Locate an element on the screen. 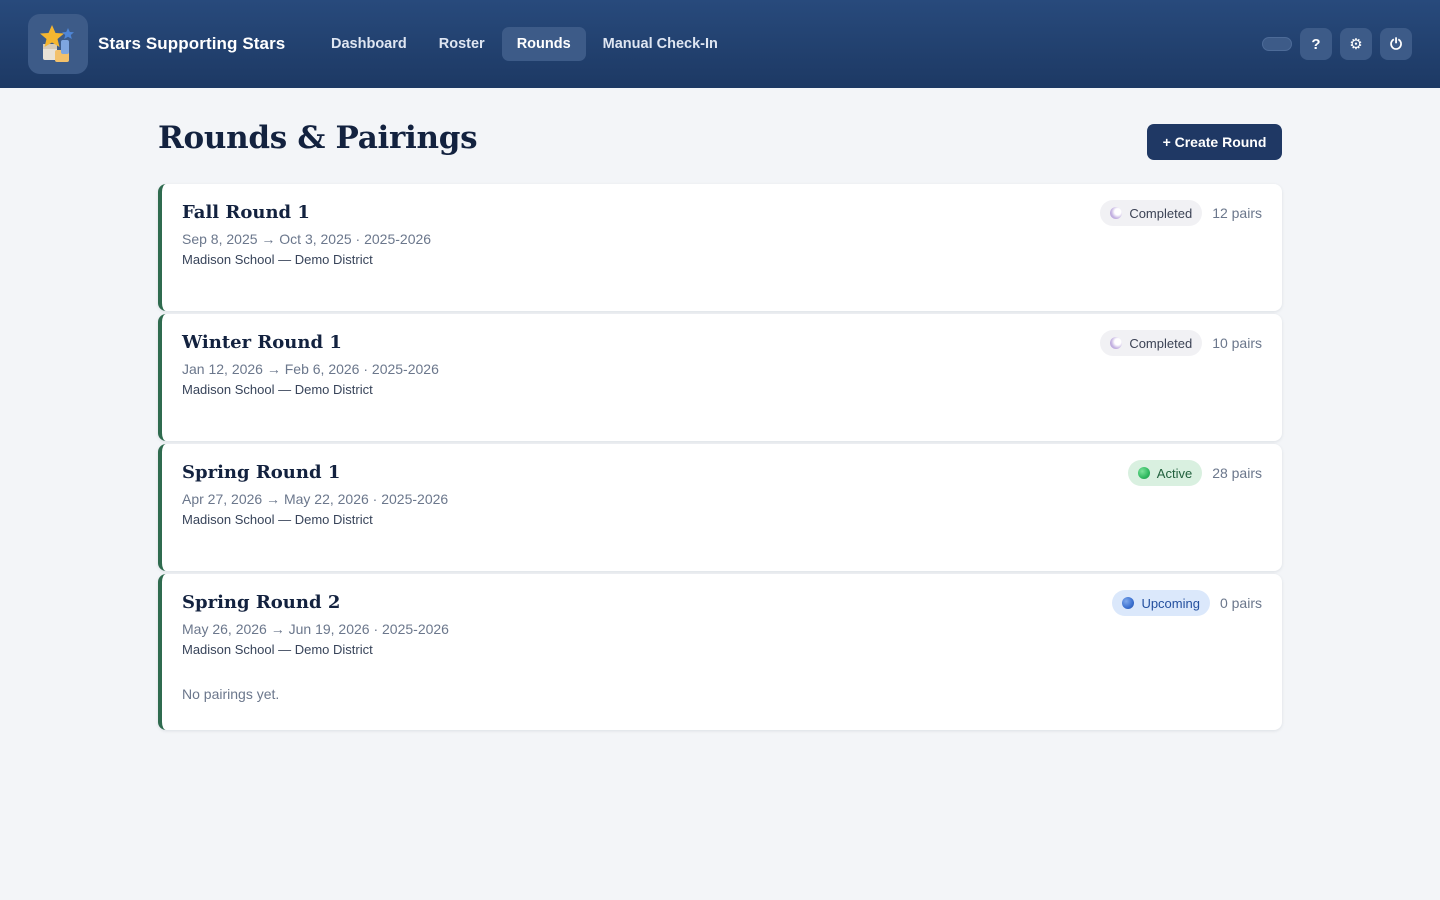  settings-button: ⚙ is located at coordinates (1356, 44).